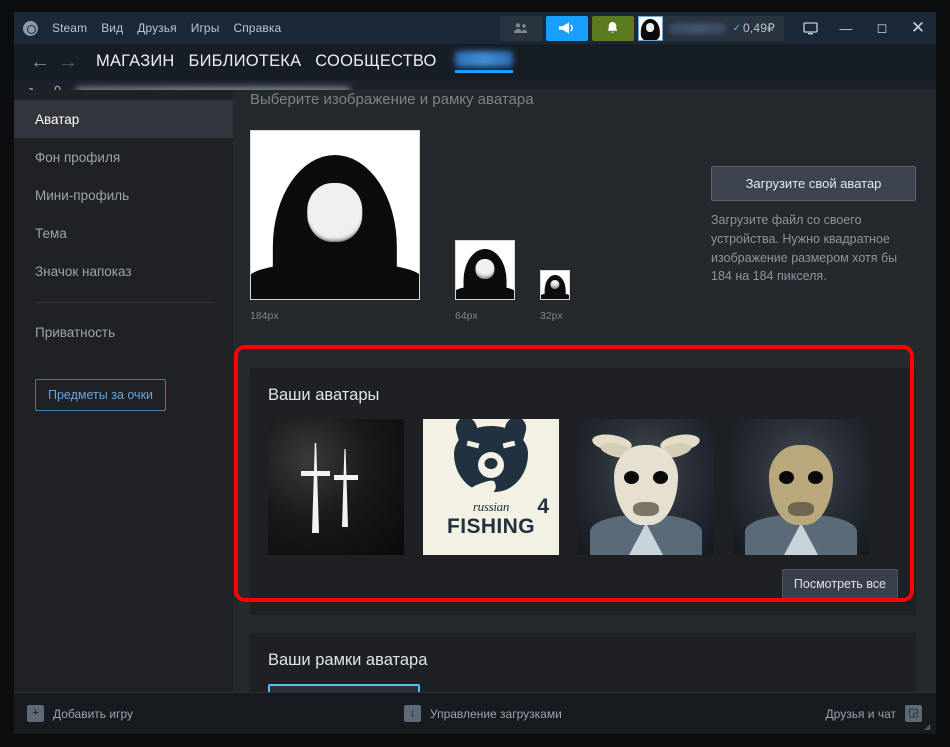 This screenshot has height=747, width=950. What do you see at coordinates (336, 487) in the screenshot?
I see `avatar-option-dead-by-daylight` at bounding box center [336, 487].